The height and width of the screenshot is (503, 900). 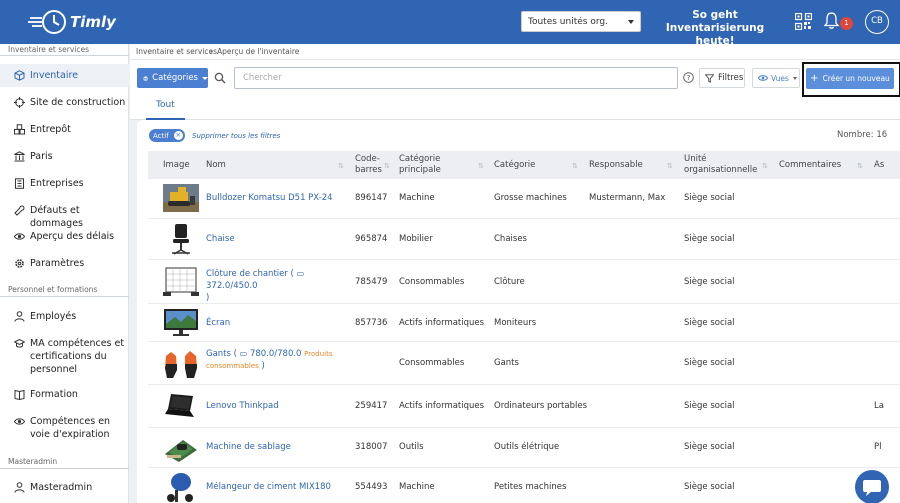 I want to click on divider, so click(x=64, y=296).